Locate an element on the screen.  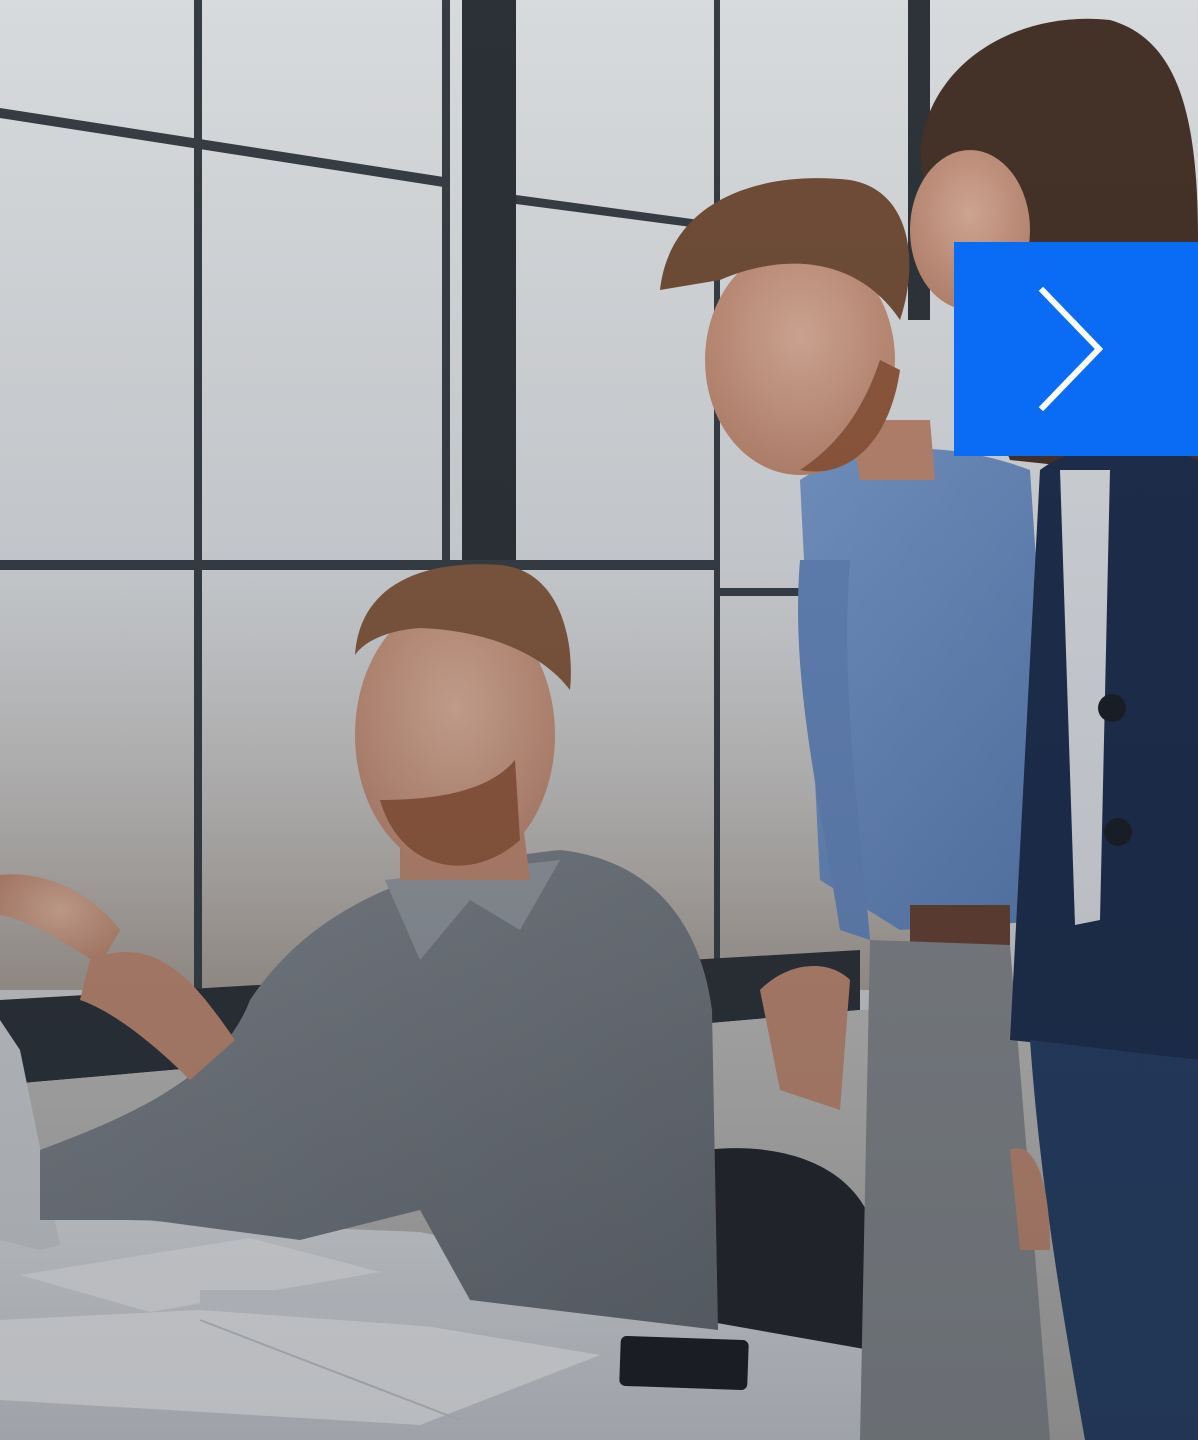
chevron-right-icon is located at coordinates (1071, 349).